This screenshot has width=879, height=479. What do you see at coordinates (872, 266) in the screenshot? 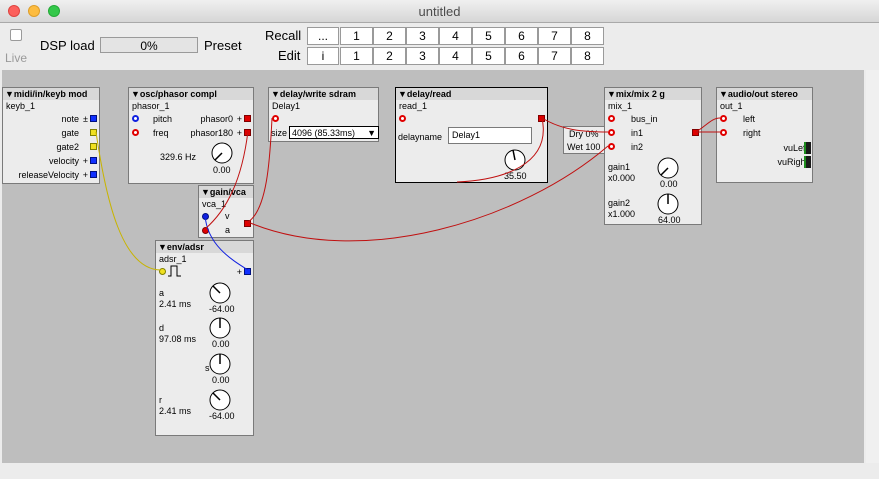
I see `vertical-scrollbar` at bounding box center [872, 266].